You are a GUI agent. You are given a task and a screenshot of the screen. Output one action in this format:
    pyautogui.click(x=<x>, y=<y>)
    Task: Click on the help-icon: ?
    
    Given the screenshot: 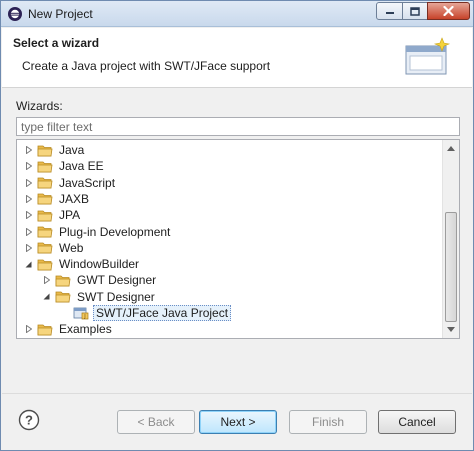 What is the action you would take?
    pyautogui.click(x=29, y=420)
    